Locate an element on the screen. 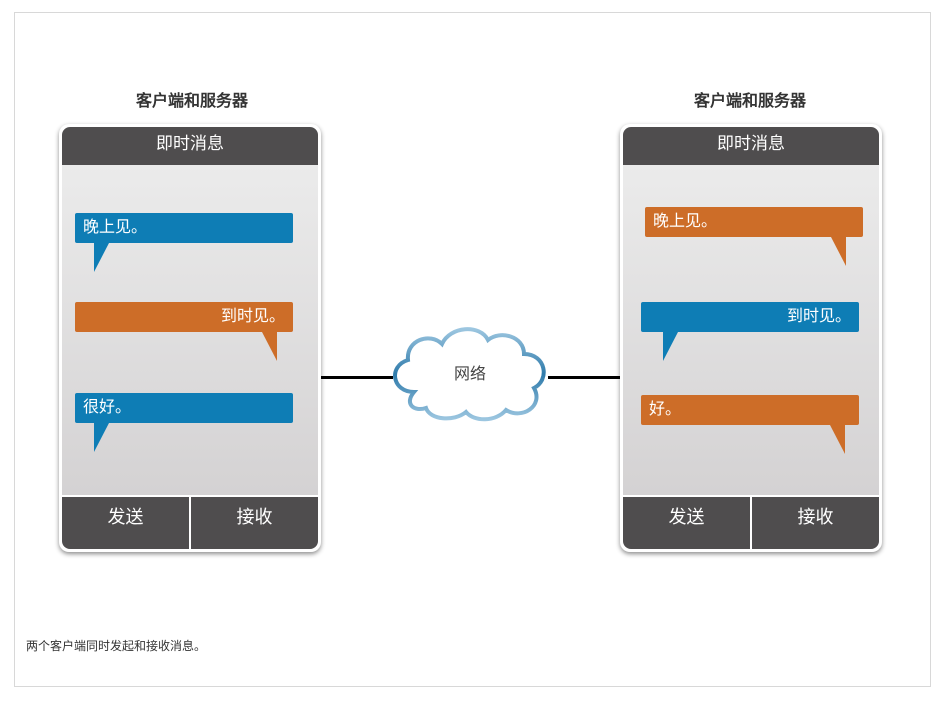 This screenshot has width=943, height=704. left-message-3: 很好。 is located at coordinates (184, 408).